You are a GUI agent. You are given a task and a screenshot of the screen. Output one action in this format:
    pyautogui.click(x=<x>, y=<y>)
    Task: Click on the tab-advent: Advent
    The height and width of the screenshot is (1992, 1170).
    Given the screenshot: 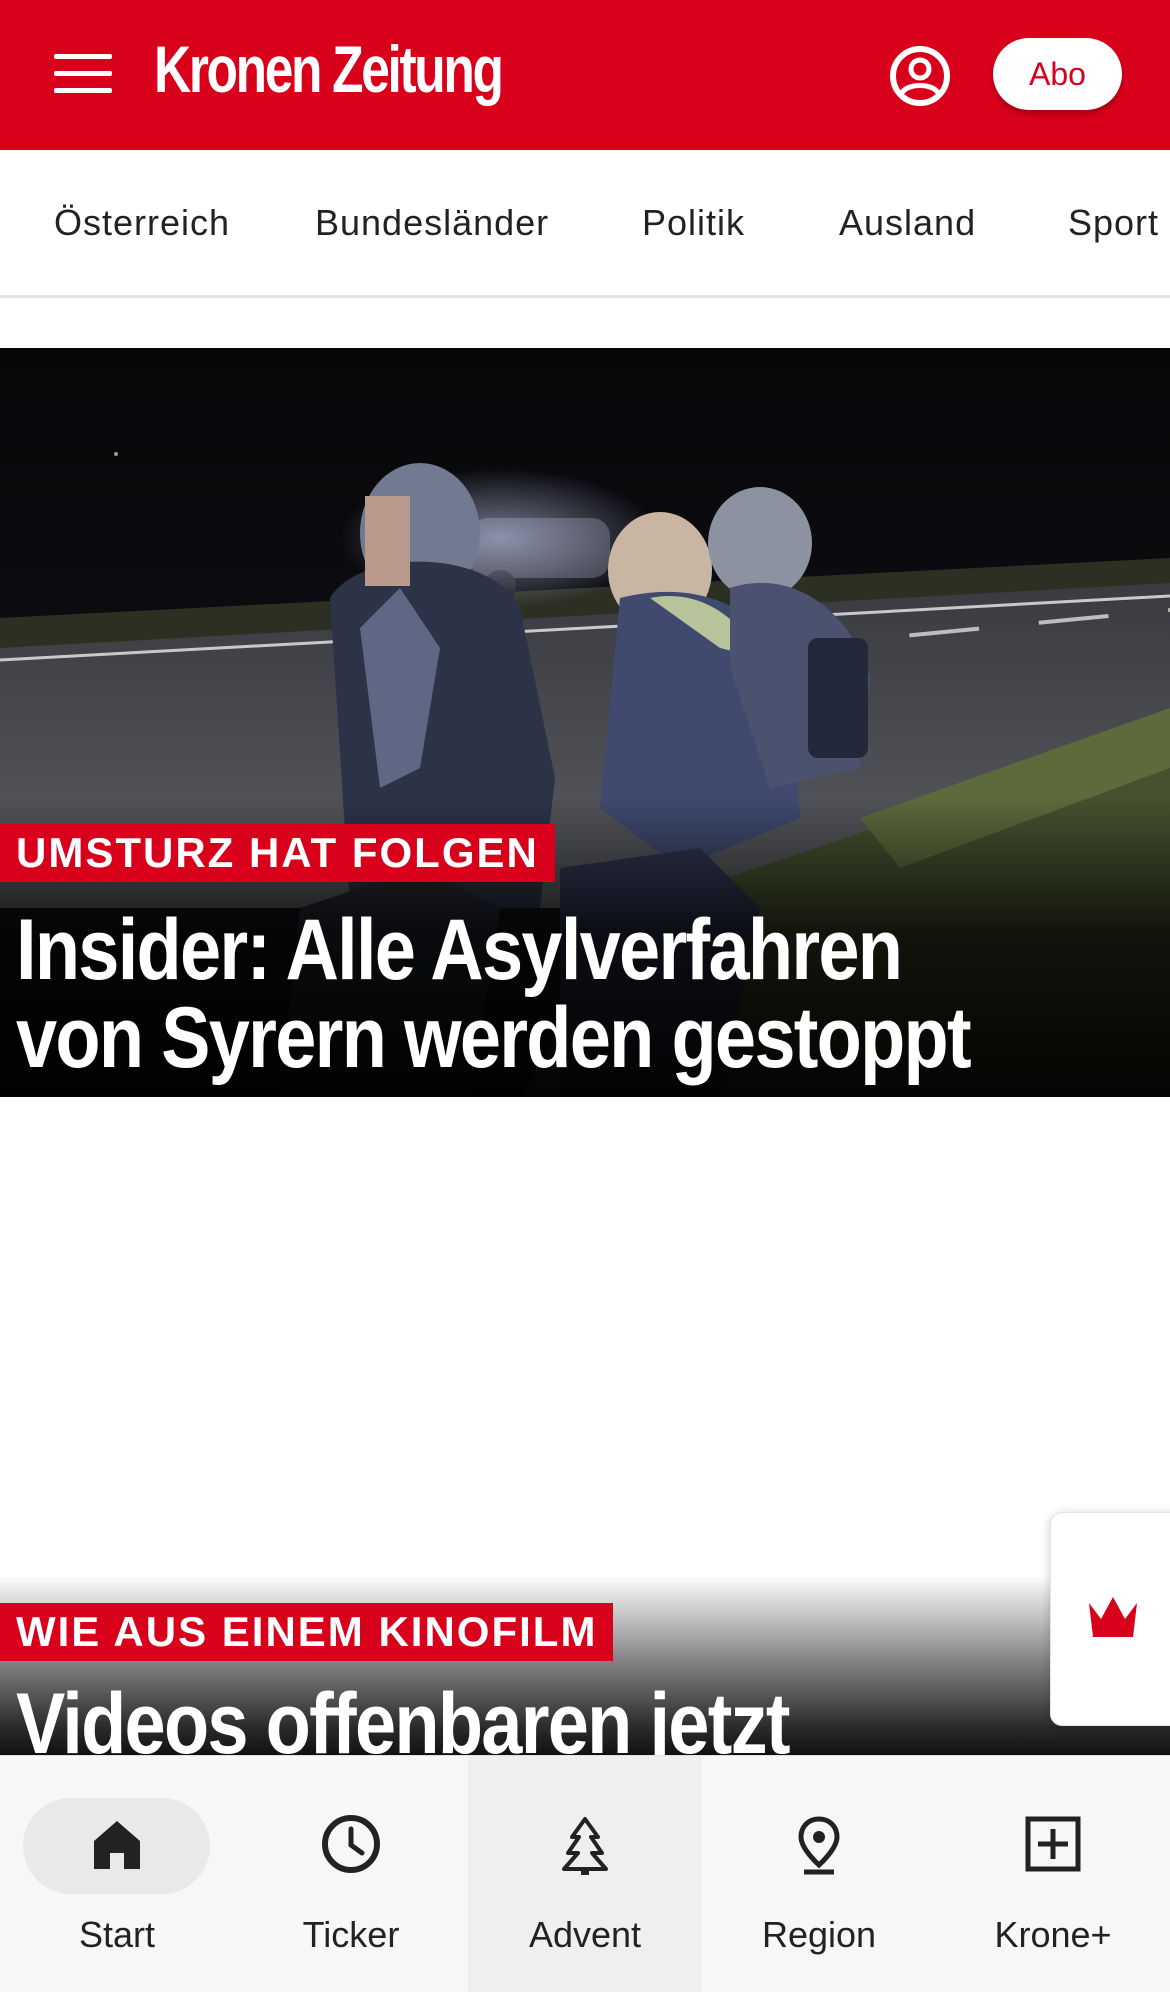 What is the action you would take?
    pyautogui.click(x=585, y=1874)
    